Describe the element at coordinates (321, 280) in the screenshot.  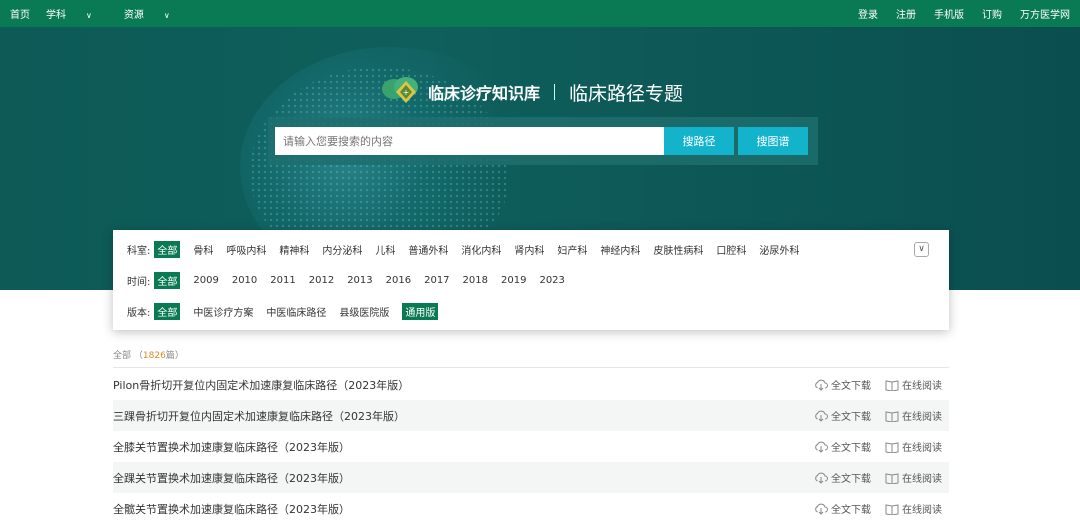
I see `year-option: 2012` at that location.